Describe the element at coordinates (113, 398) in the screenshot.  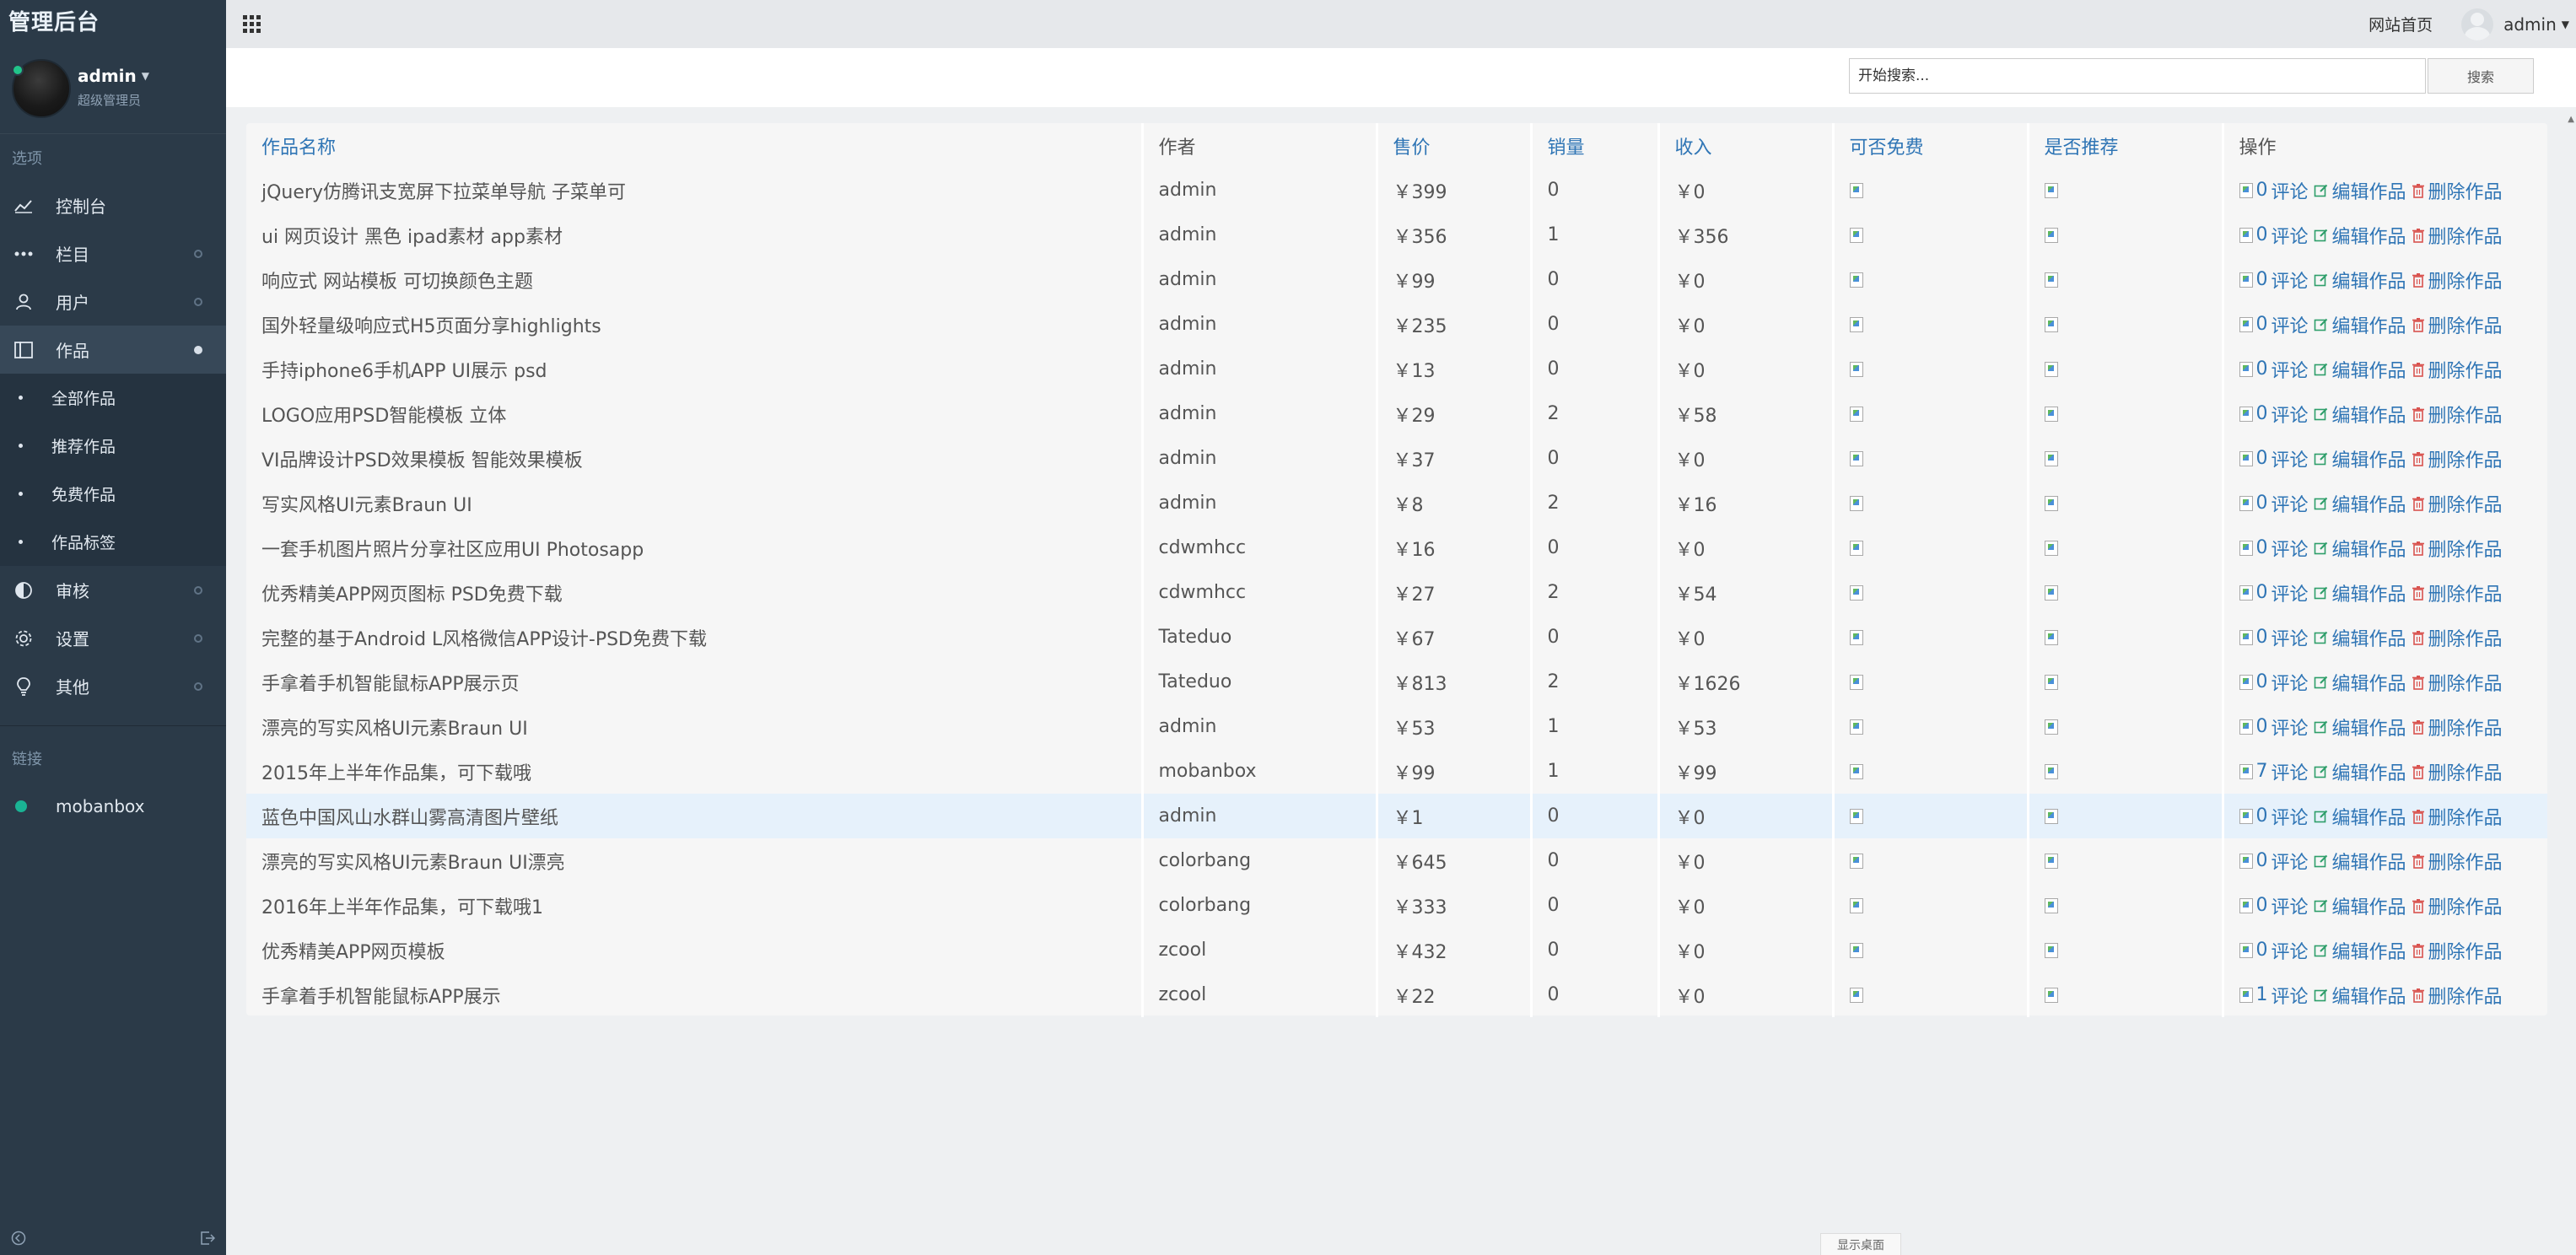
I see `submenu-item-all-works: 全部作品` at that location.